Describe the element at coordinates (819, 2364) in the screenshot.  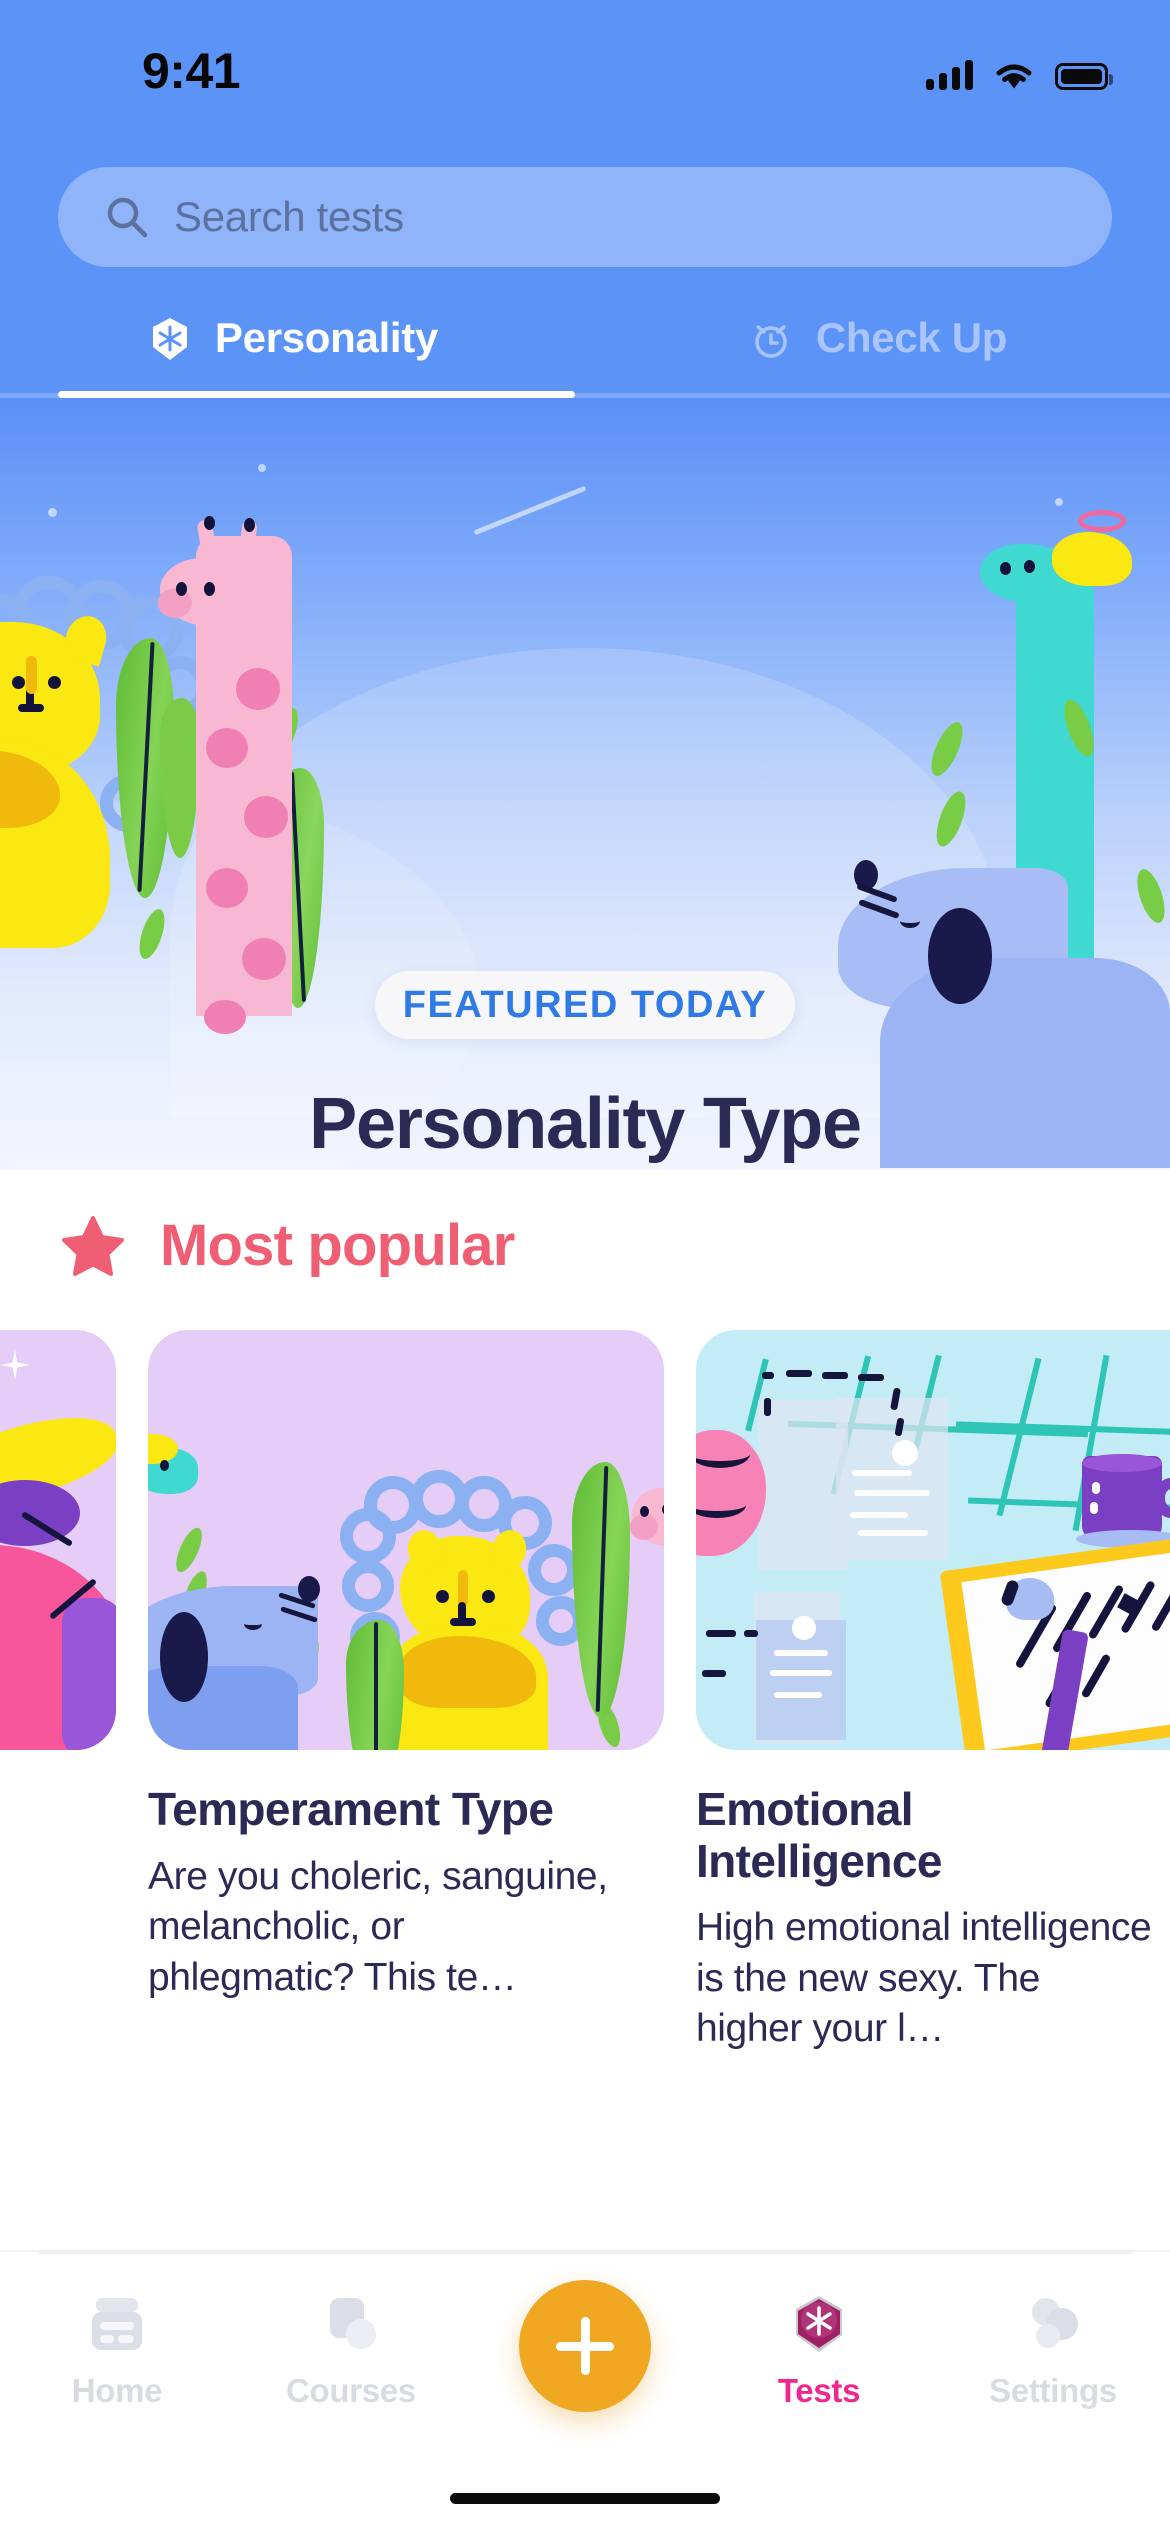
I see `nav-item-tests: Tests` at that location.